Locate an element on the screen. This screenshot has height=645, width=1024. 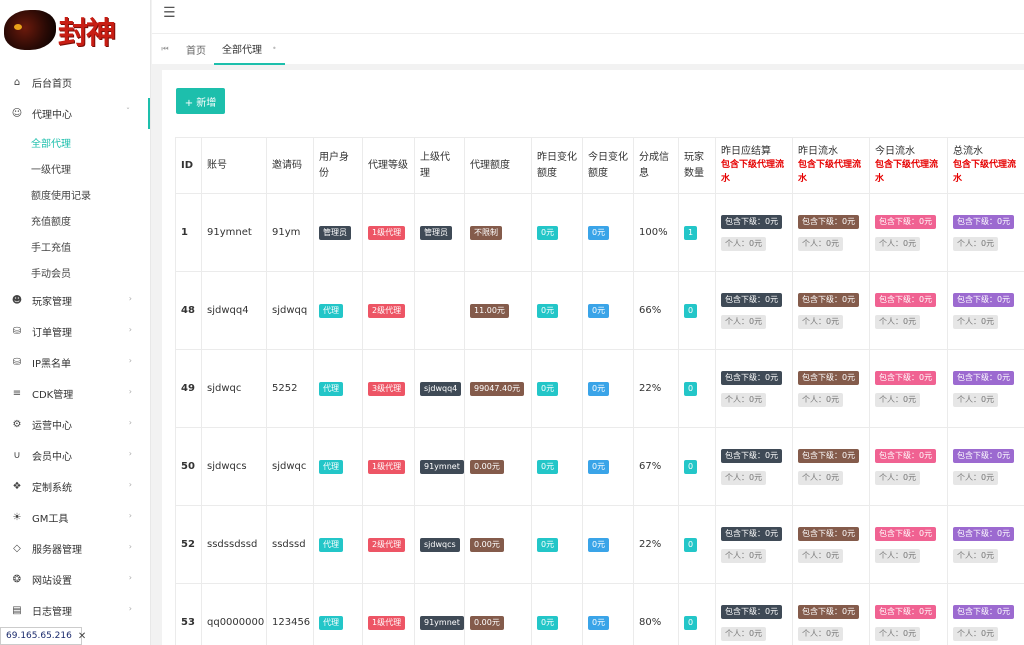
submenu-quota-records: 额度使用记录 is located at coordinates (75, 194).